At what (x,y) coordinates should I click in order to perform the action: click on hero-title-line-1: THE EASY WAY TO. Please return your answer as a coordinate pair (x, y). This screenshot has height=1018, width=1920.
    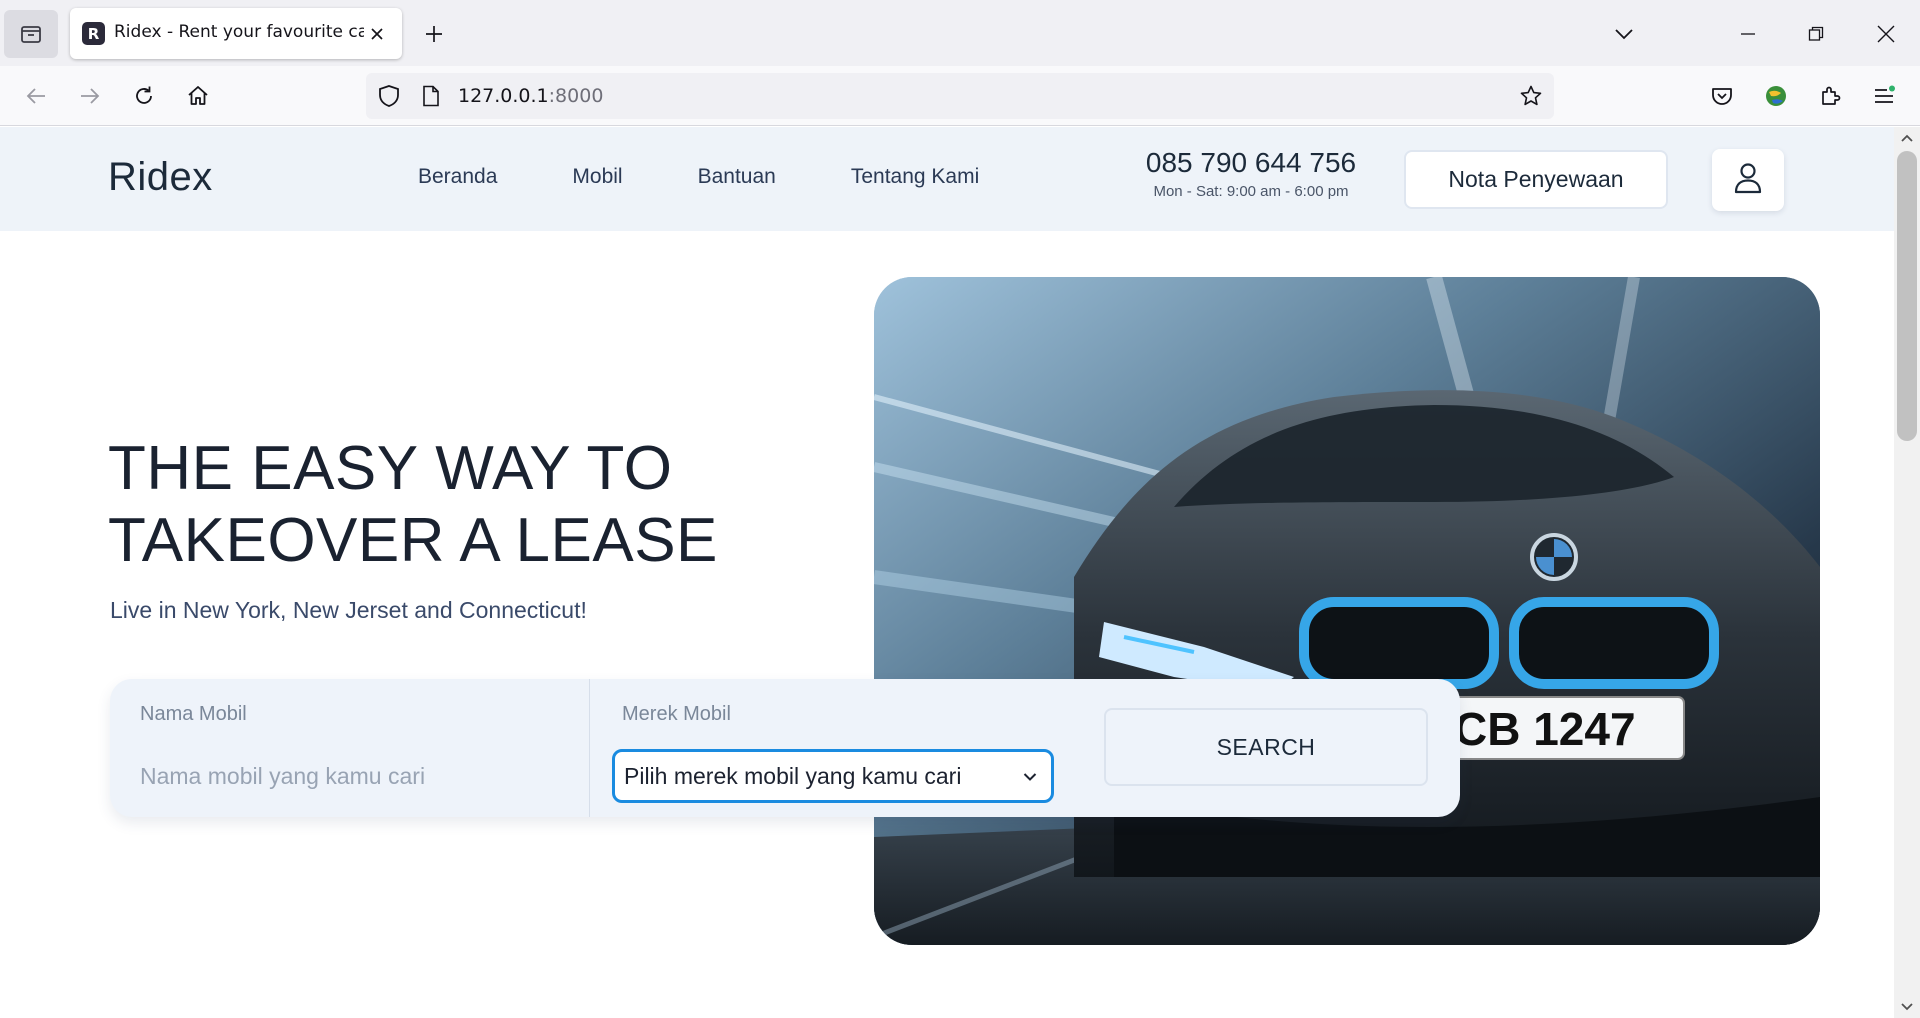
    Looking at the image, I should click on (390, 468).